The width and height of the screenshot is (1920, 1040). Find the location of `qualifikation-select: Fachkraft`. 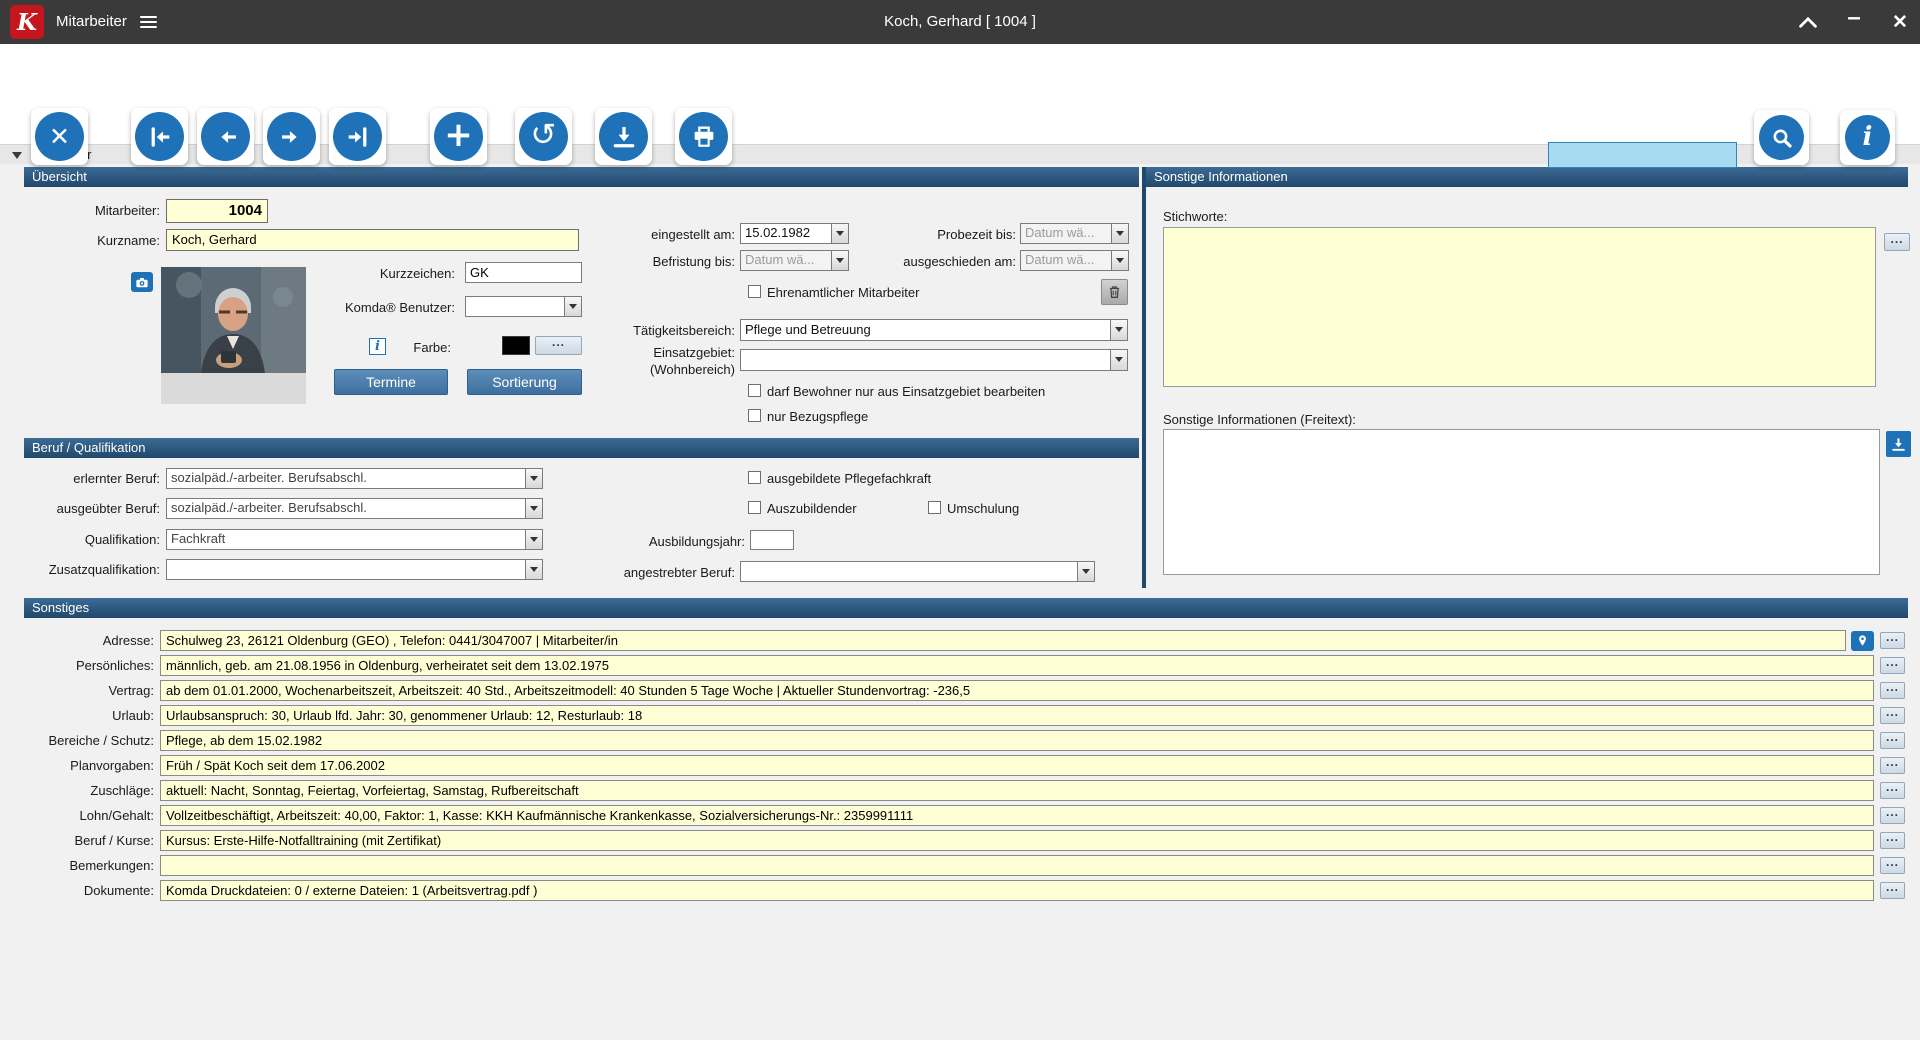

qualifikation-select: Fachkraft is located at coordinates (354, 539).